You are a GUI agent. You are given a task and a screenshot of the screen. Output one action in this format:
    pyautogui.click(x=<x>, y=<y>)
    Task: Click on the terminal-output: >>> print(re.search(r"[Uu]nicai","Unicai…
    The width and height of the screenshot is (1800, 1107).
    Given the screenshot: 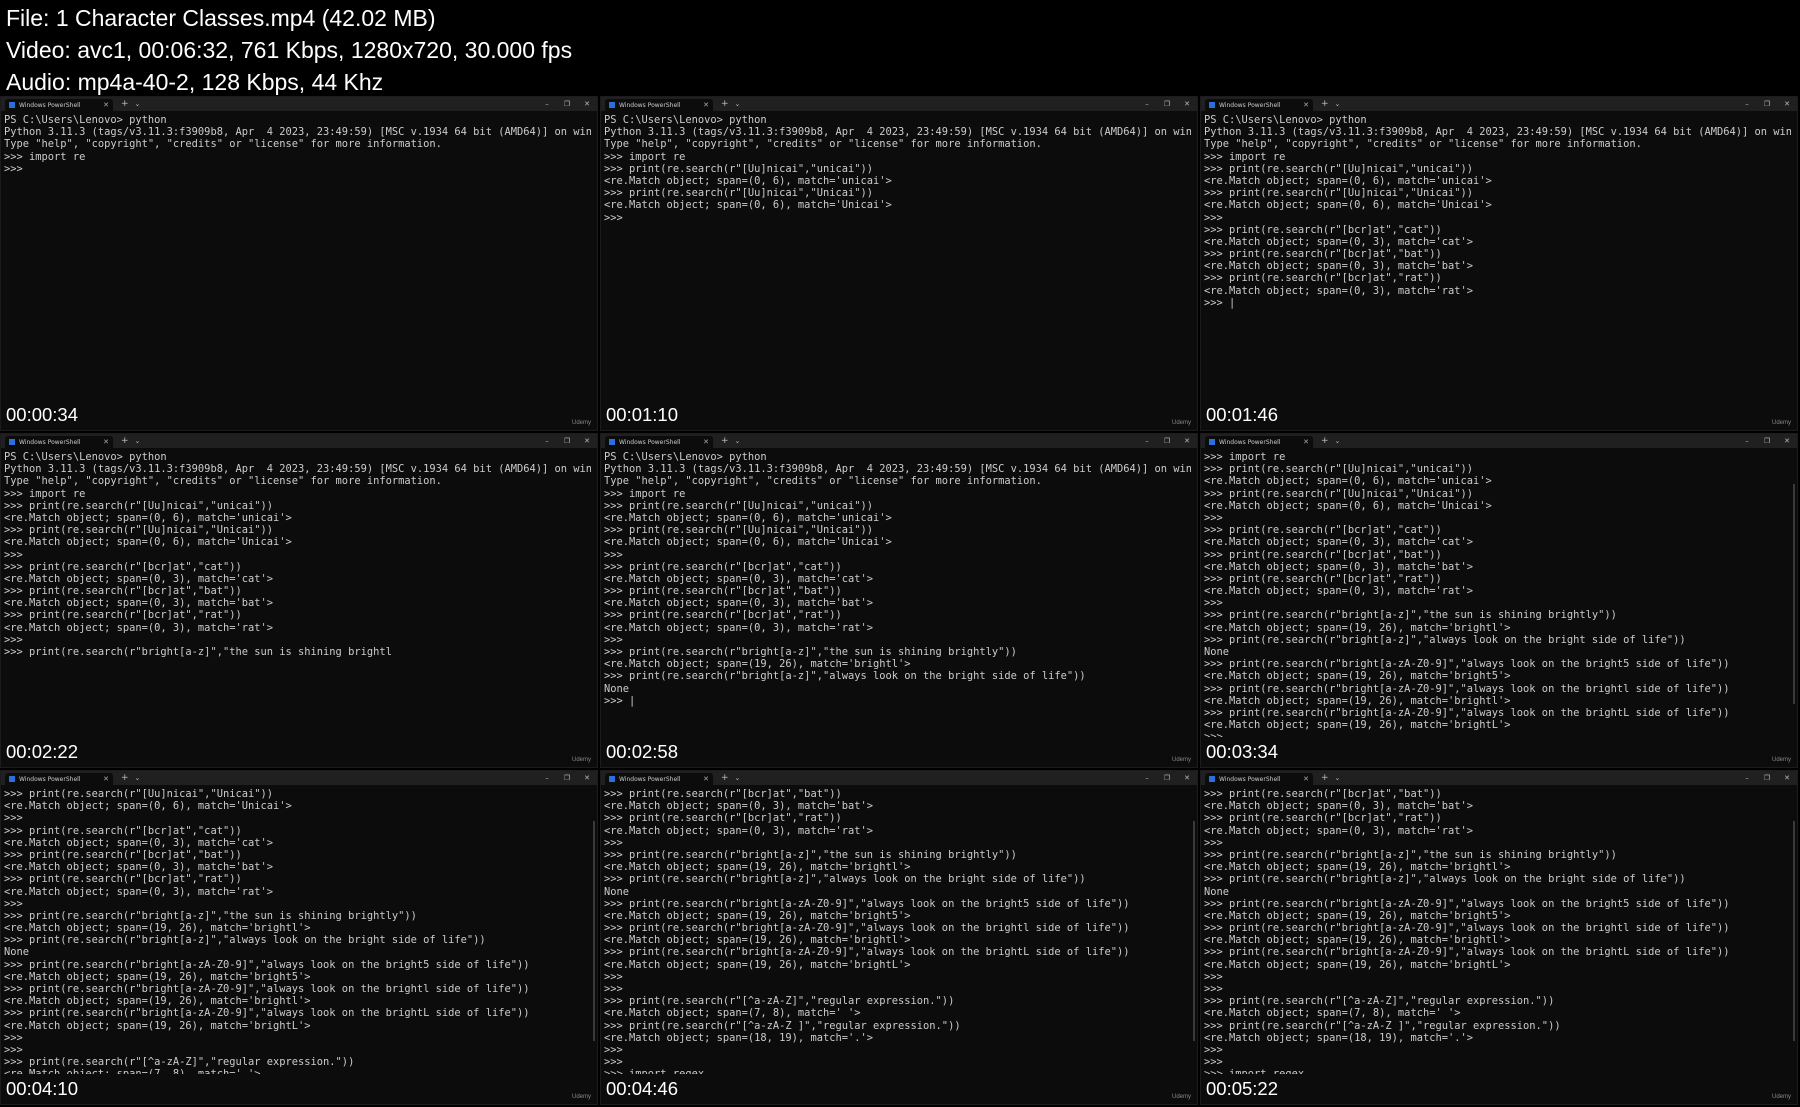 What is the action you would take?
    pyautogui.click(x=297, y=931)
    